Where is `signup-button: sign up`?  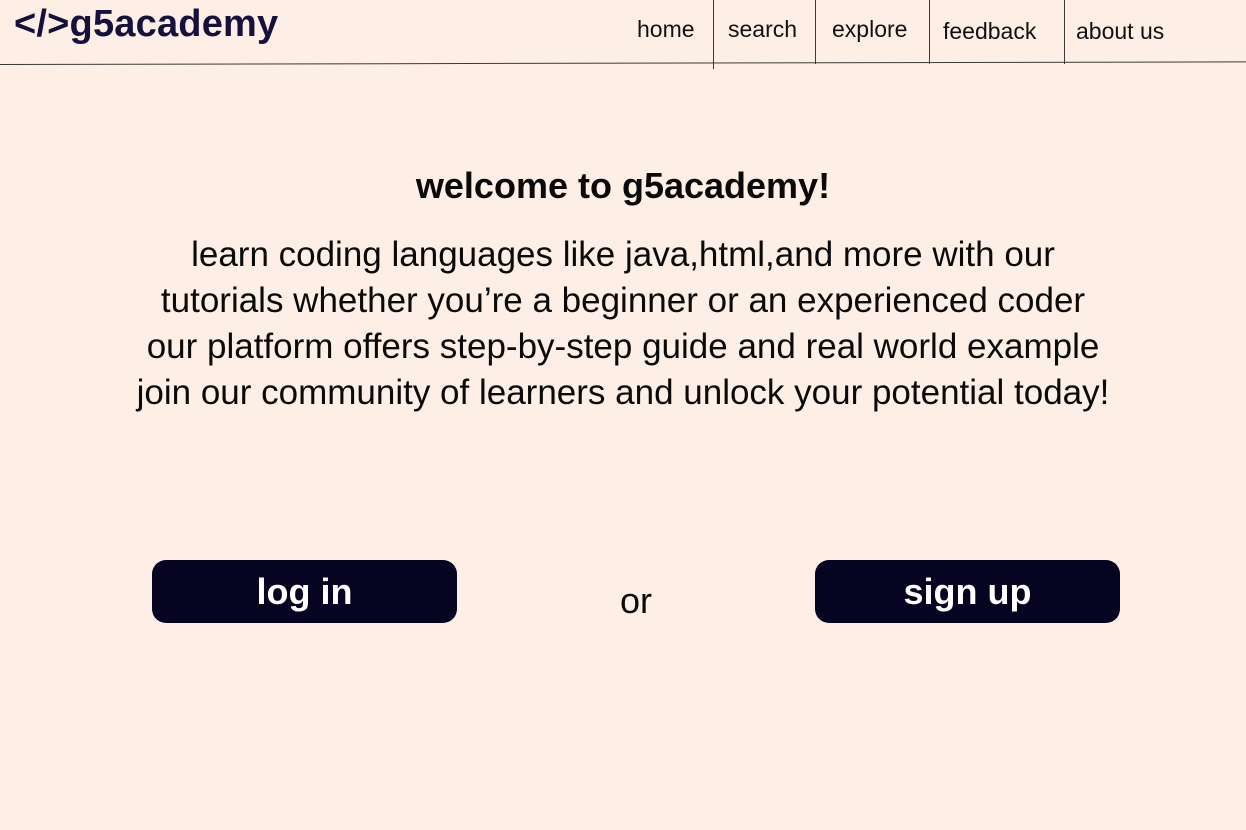
signup-button: sign up is located at coordinates (967, 591).